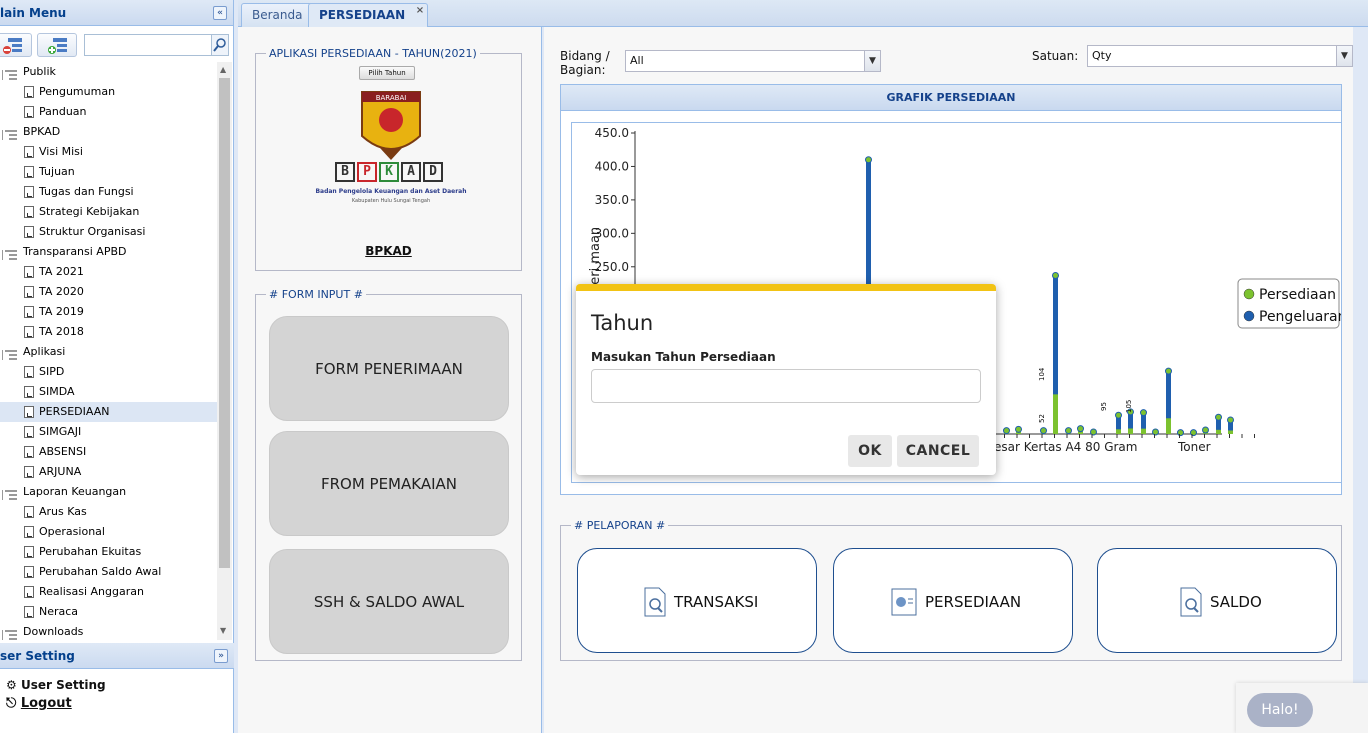 This screenshot has height=733, width=1368. I want to click on tree-leaf: TA 2018, so click(108, 332).